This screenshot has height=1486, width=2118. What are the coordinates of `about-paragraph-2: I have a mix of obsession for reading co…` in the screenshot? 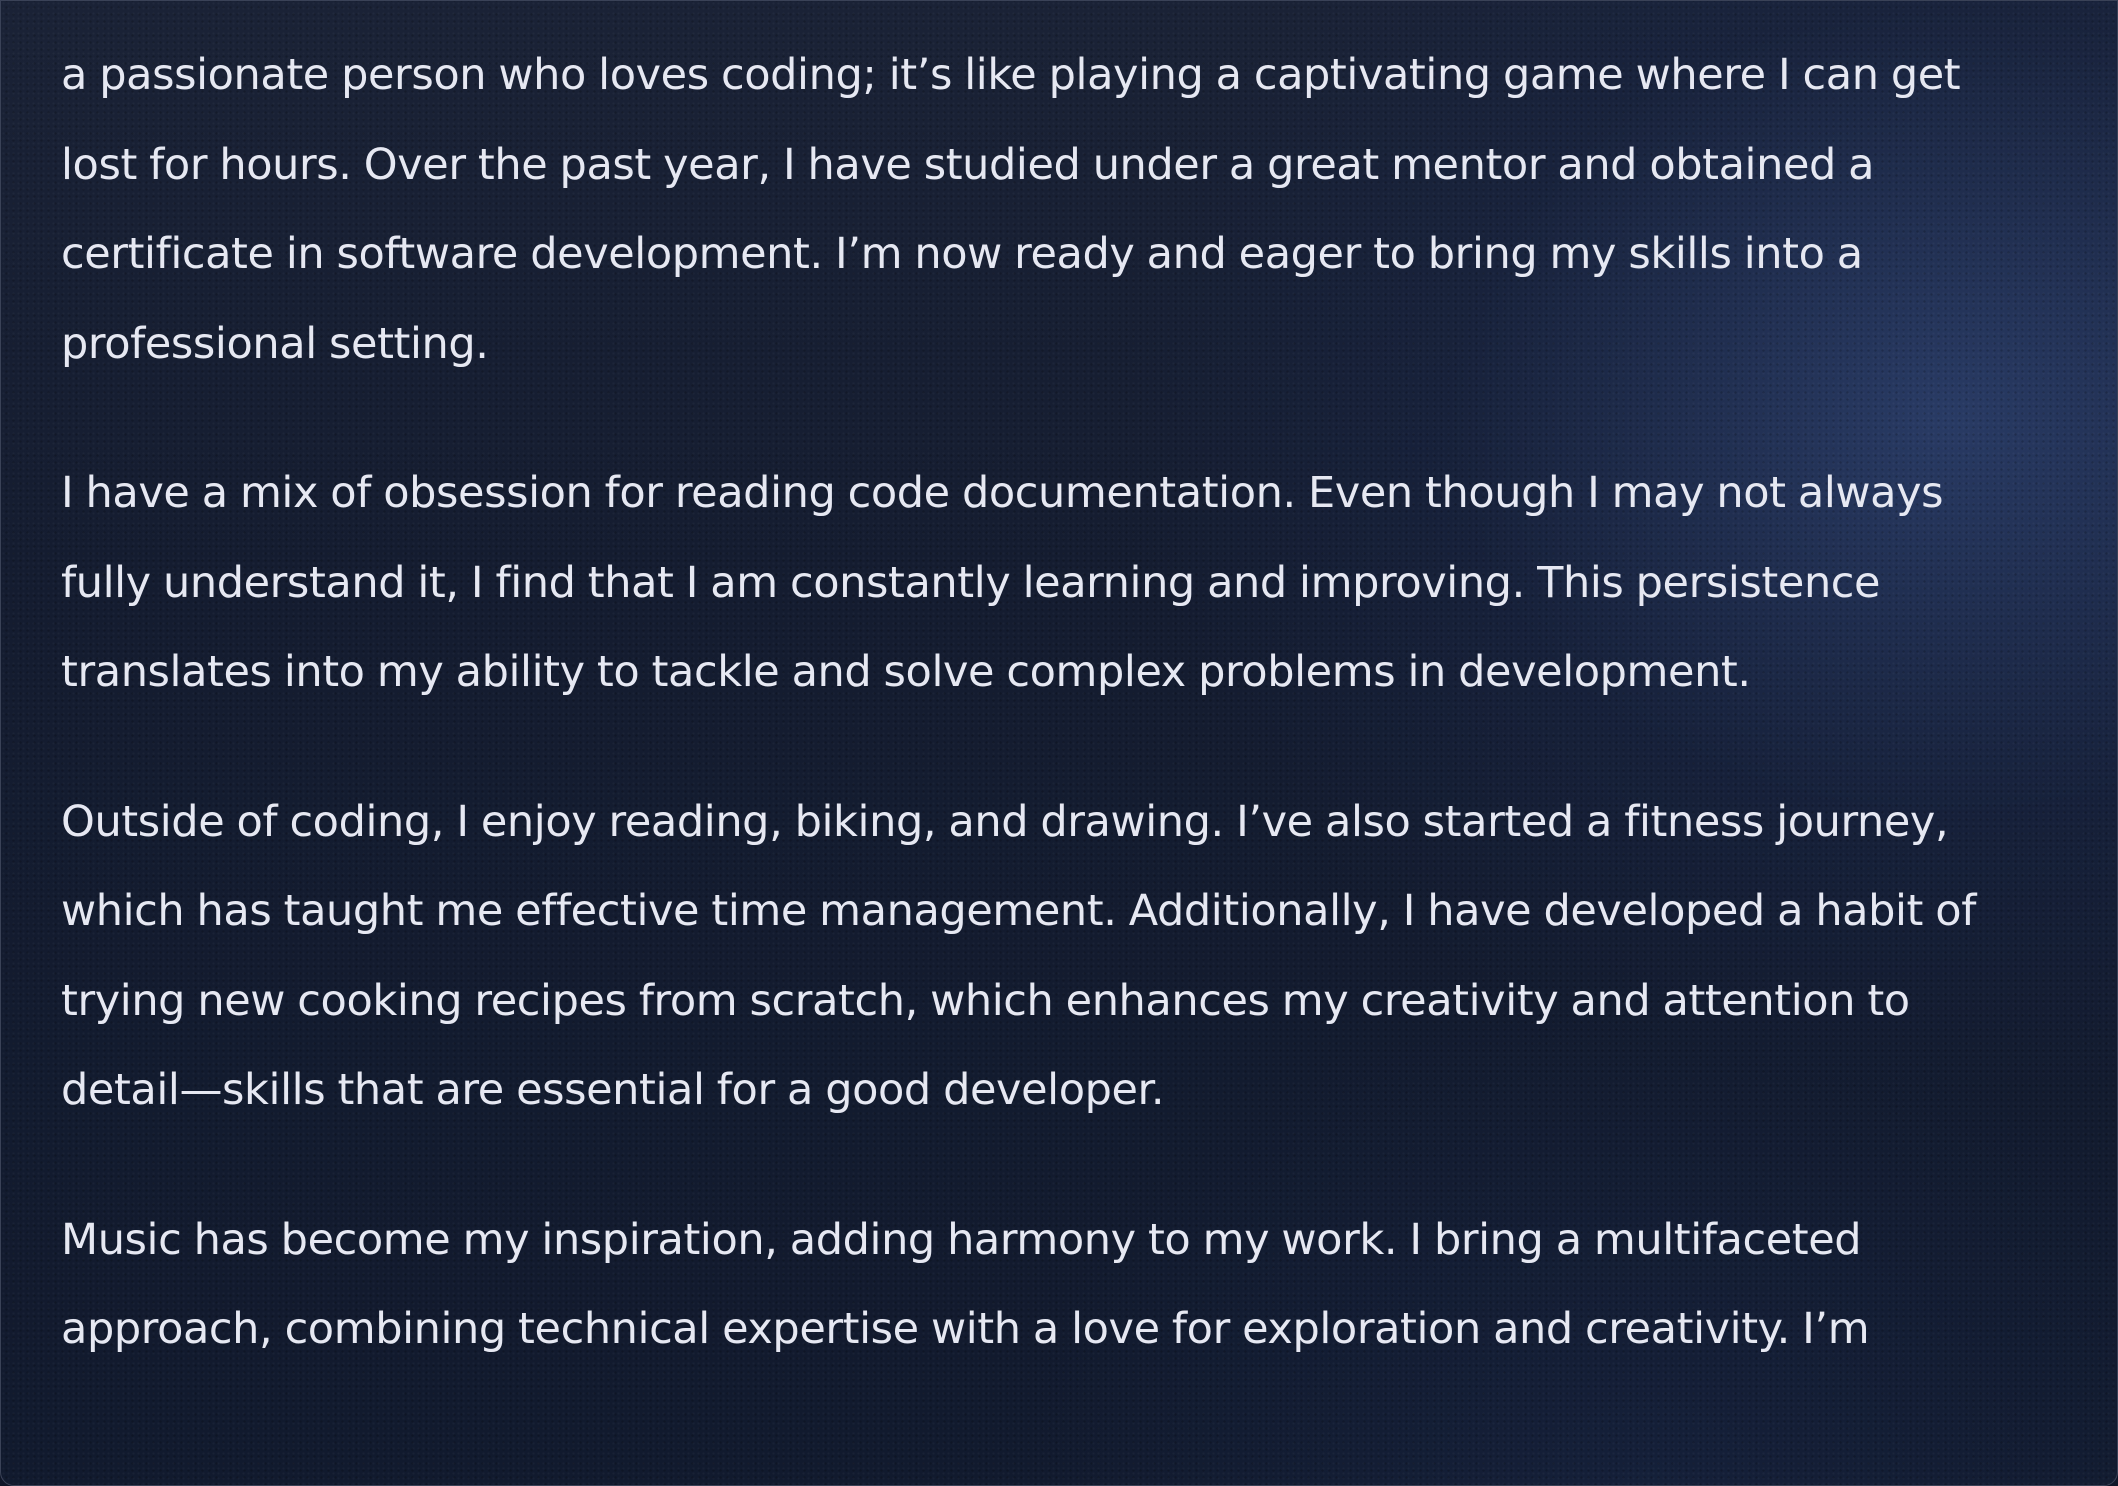 It's located at (1002, 582).